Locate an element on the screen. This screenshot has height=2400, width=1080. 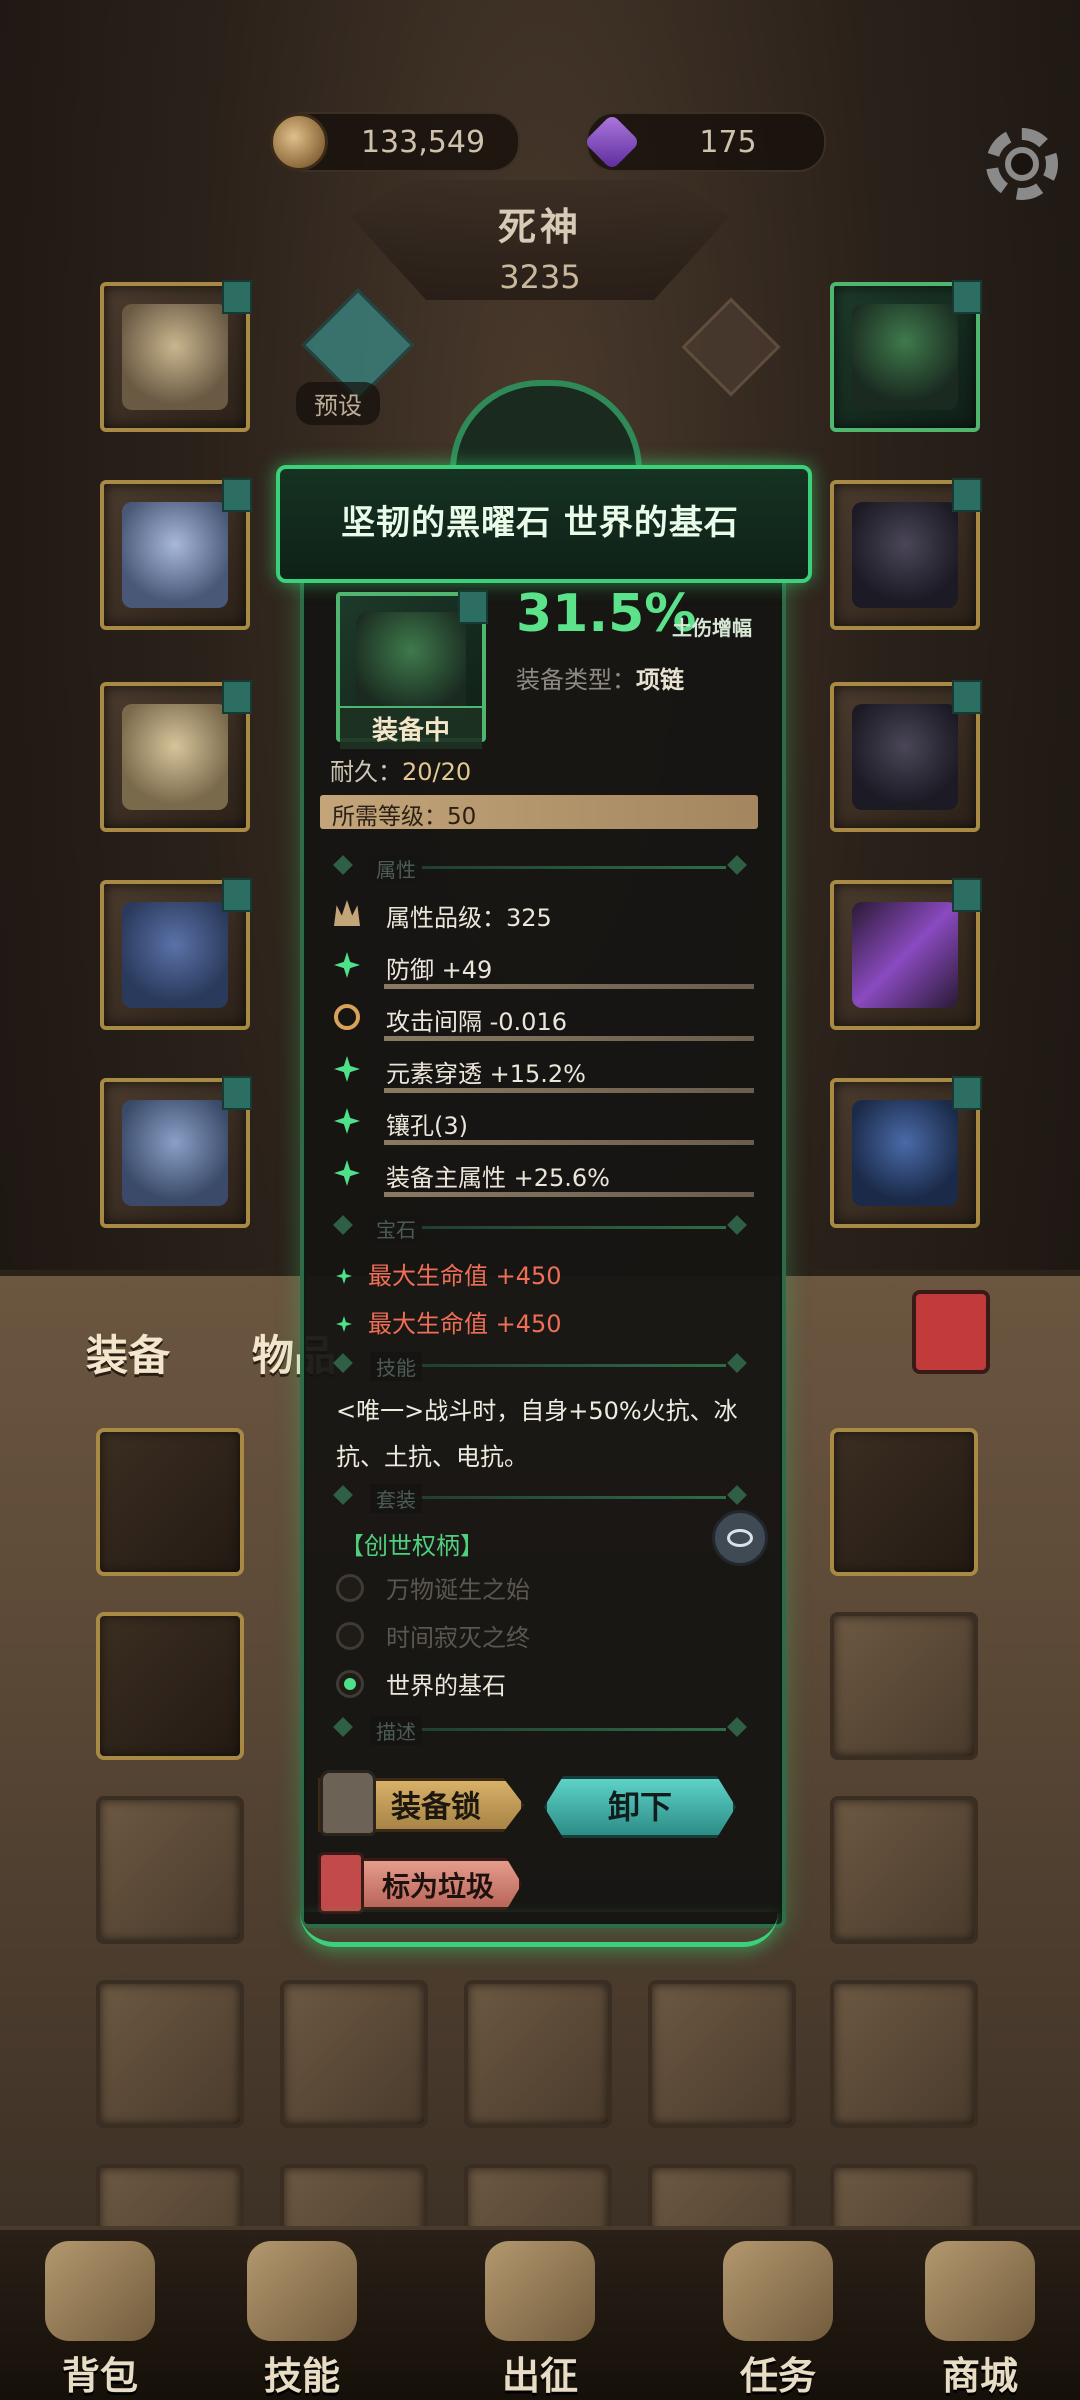
attribute-text: 攻击间隔 -0.016 is located at coordinates (476, 1022).